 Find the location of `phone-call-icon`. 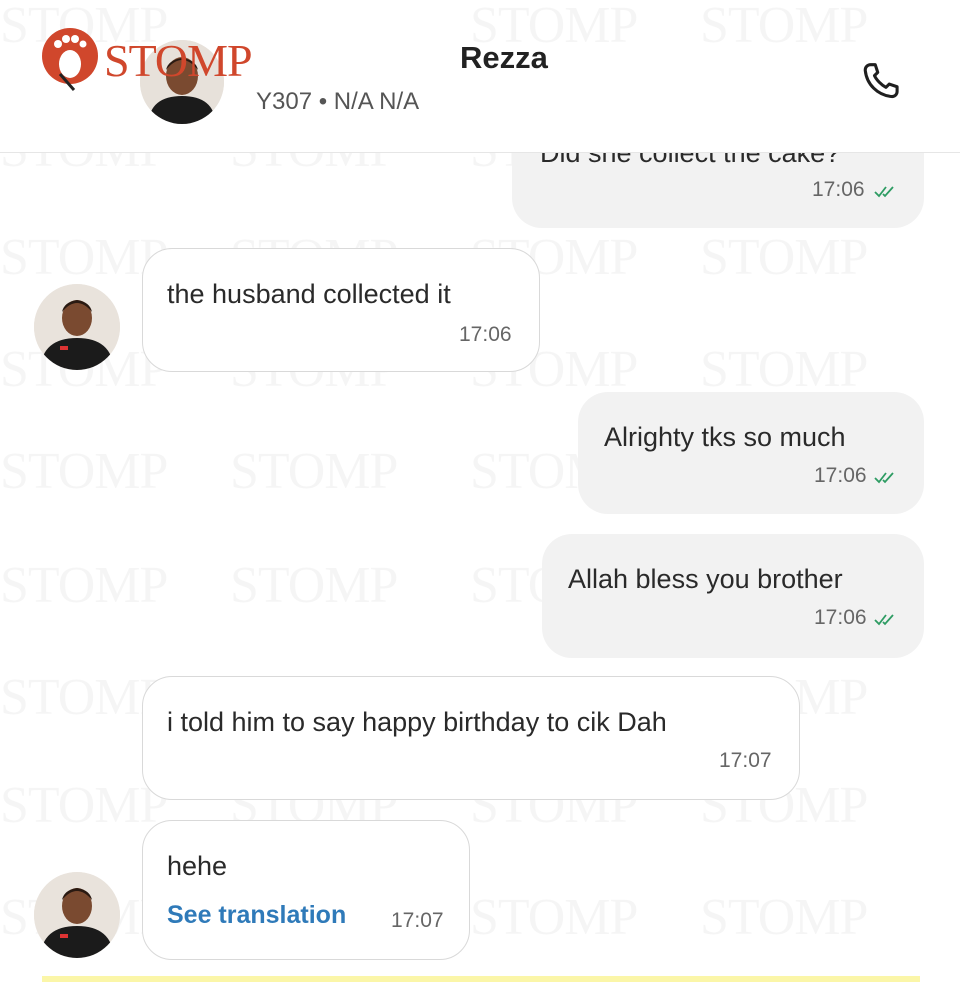

phone-call-icon is located at coordinates (881, 81).